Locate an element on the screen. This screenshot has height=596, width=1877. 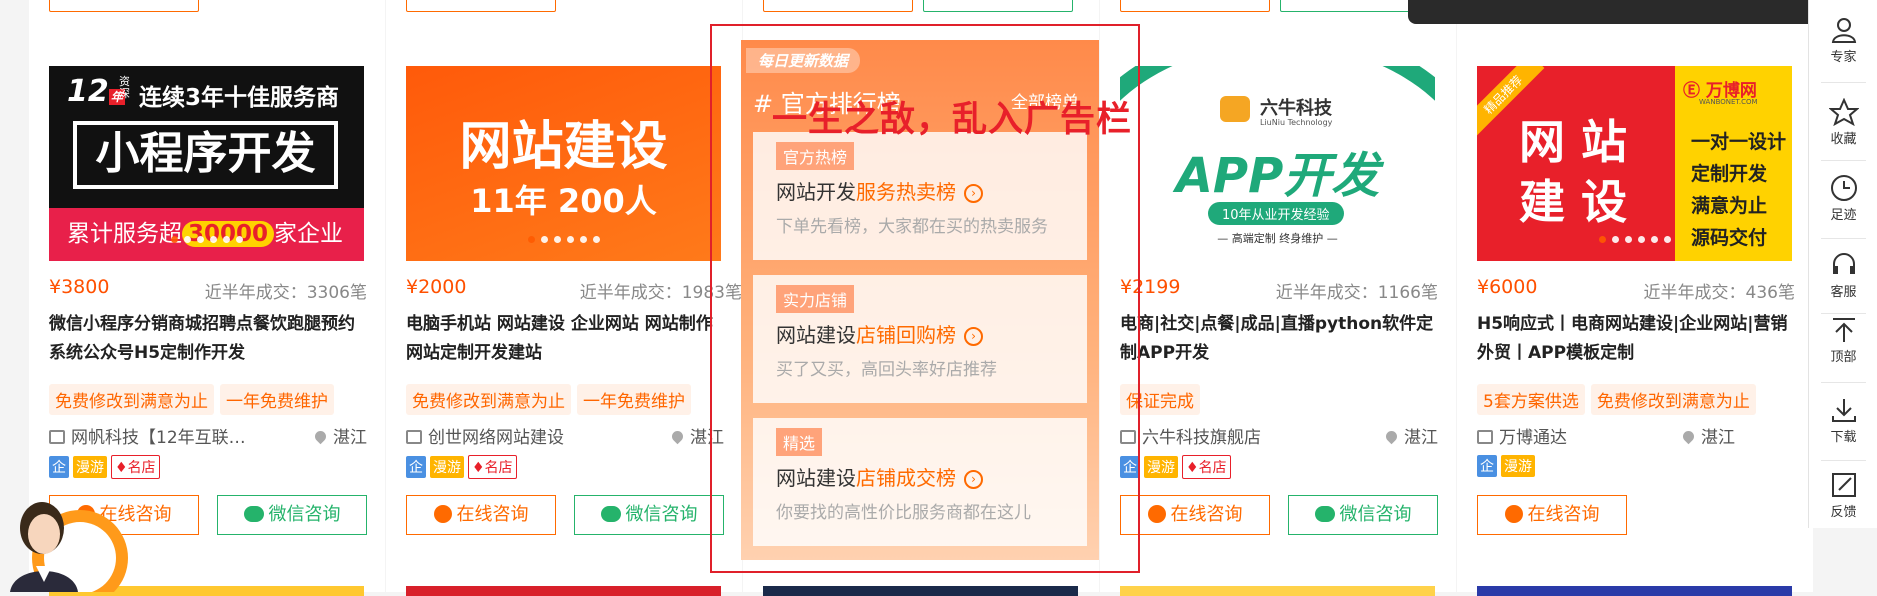
download-icon is located at coordinates (1843, 410).